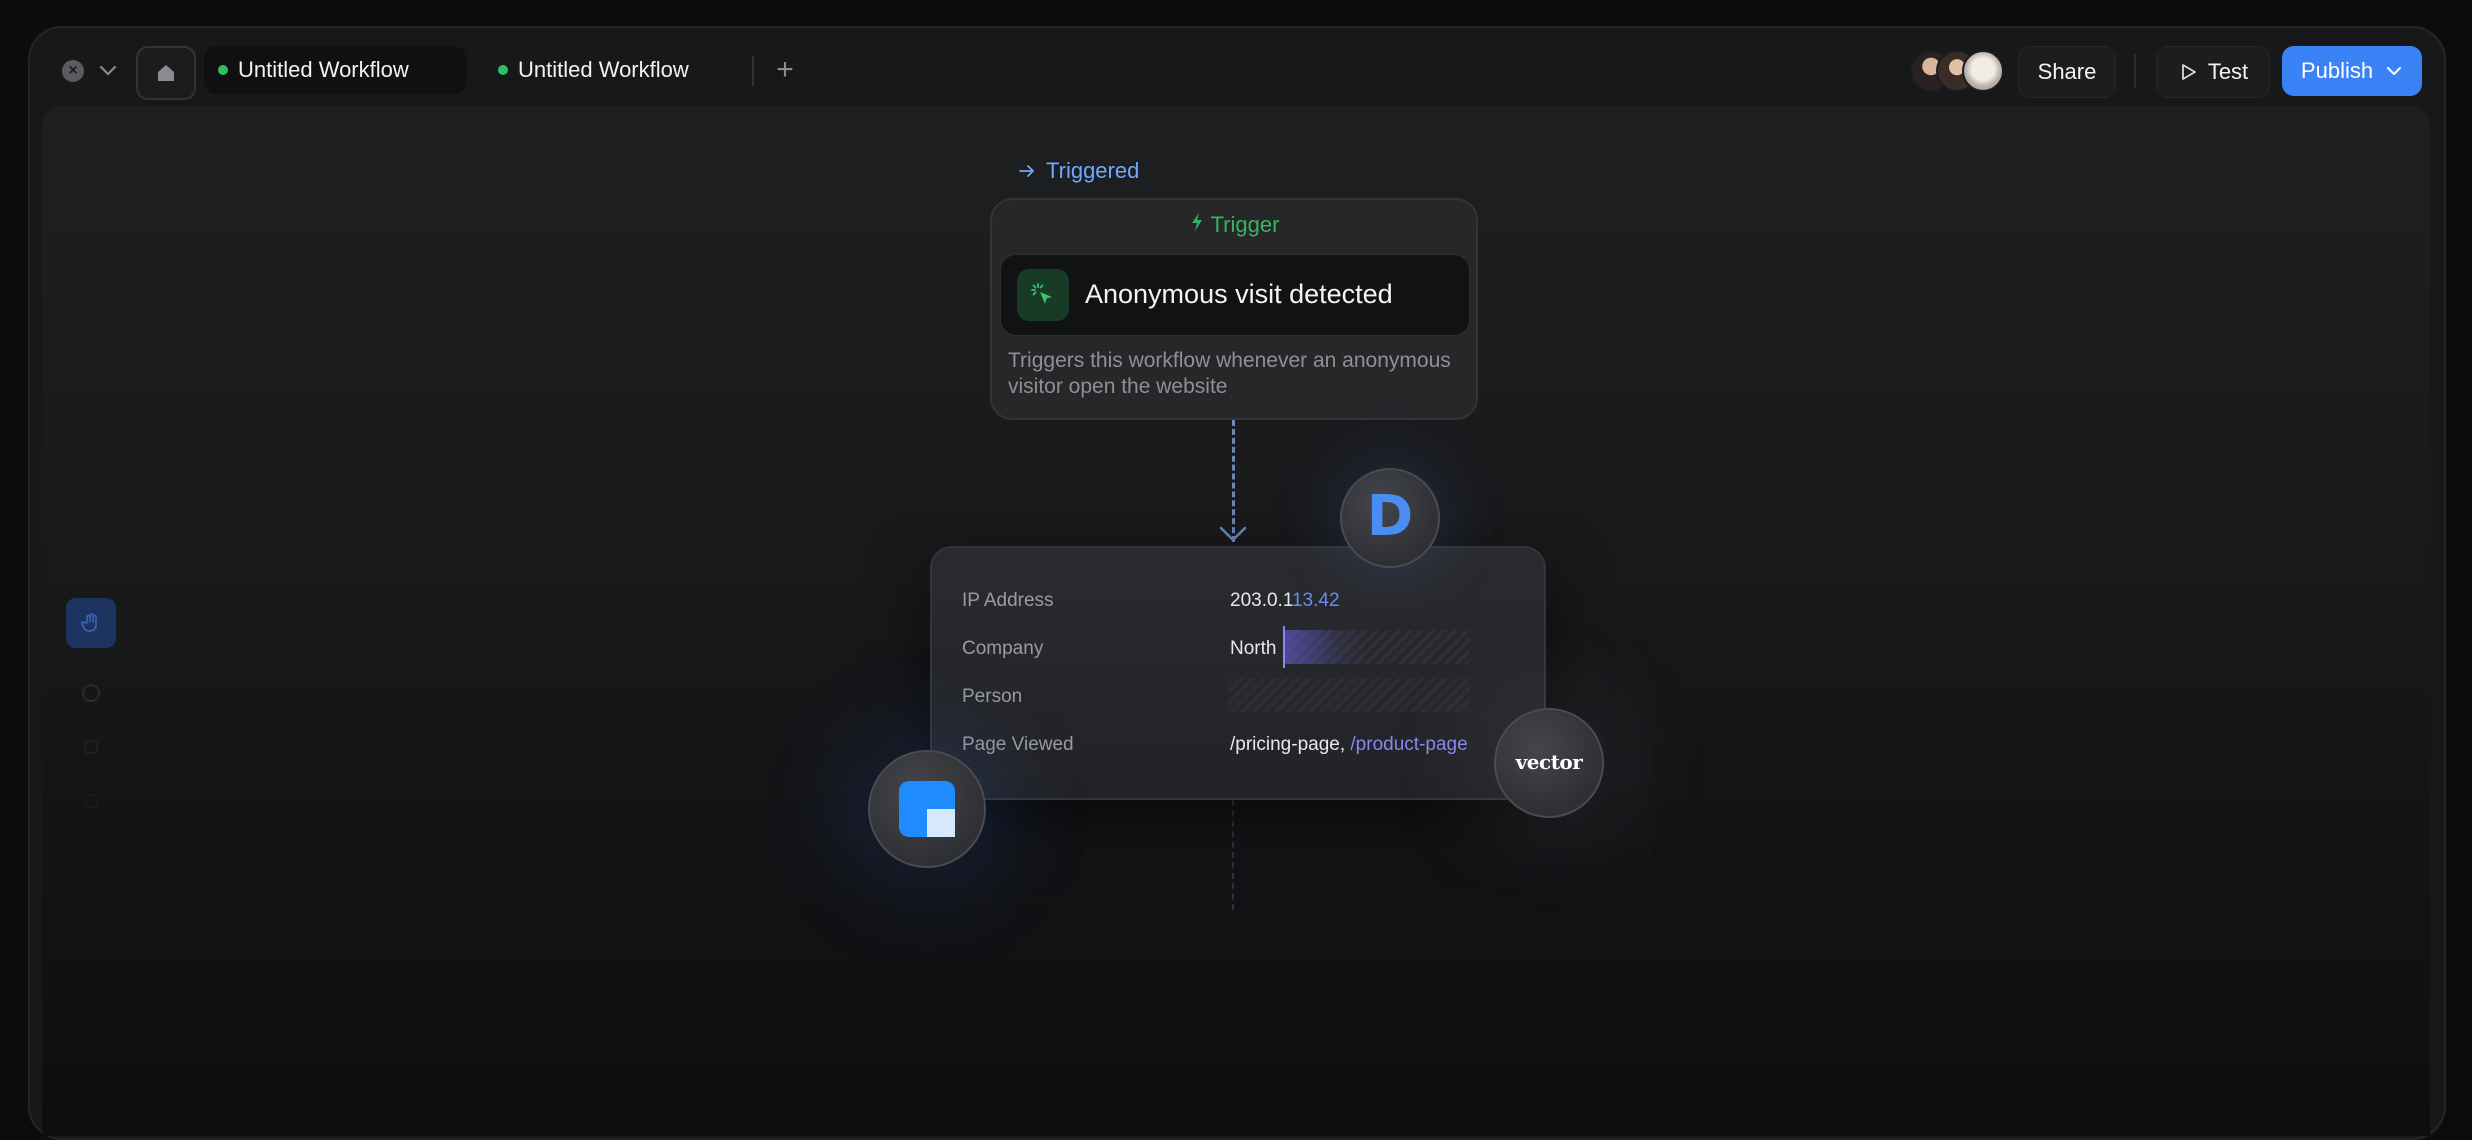  Describe the element at coordinates (1349, 744) in the screenshot. I see `field-value: /pricing-page, /product-page` at that location.